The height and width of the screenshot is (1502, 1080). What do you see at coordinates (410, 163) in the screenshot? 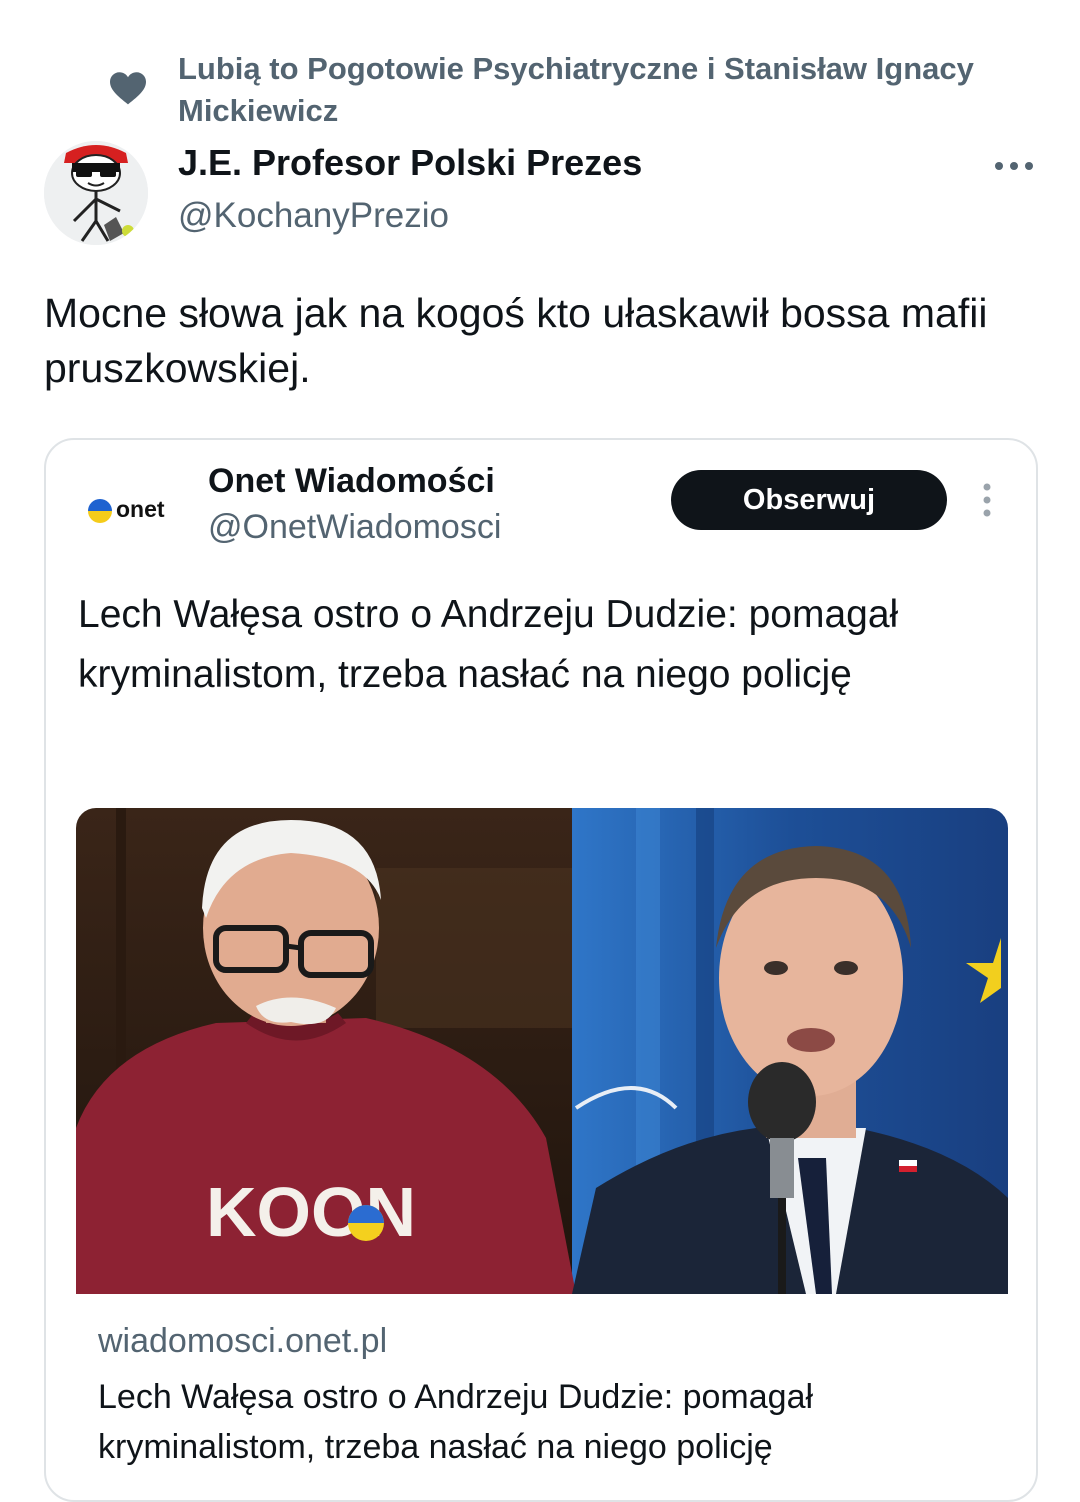
I see `author-display-name: J.E. Profesor Polski Prezes` at bounding box center [410, 163].